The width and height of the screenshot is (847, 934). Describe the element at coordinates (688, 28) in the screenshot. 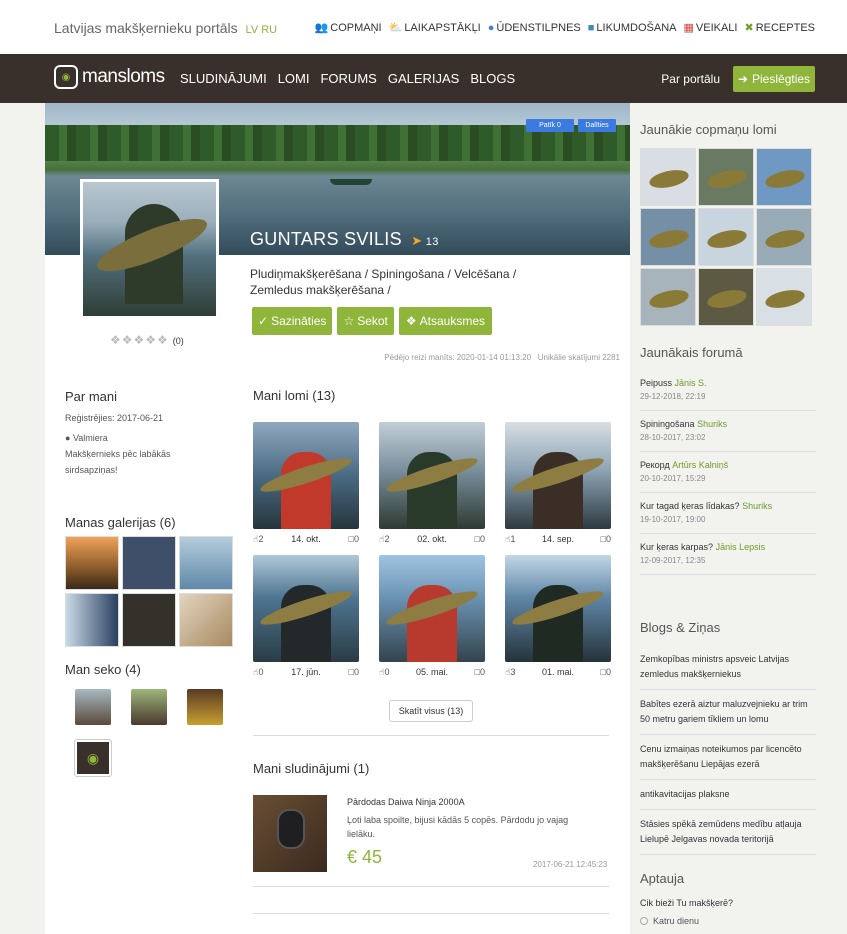

I see `cart-icon: ▦` at that location.